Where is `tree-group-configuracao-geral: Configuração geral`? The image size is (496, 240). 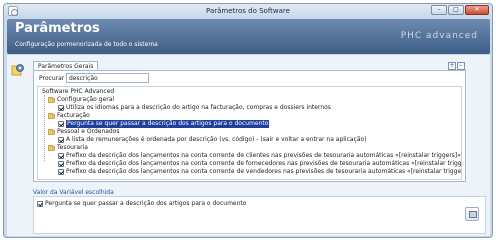
tree-group-configuracao-geral: Configuração geral is located at coordinates (81, 100).